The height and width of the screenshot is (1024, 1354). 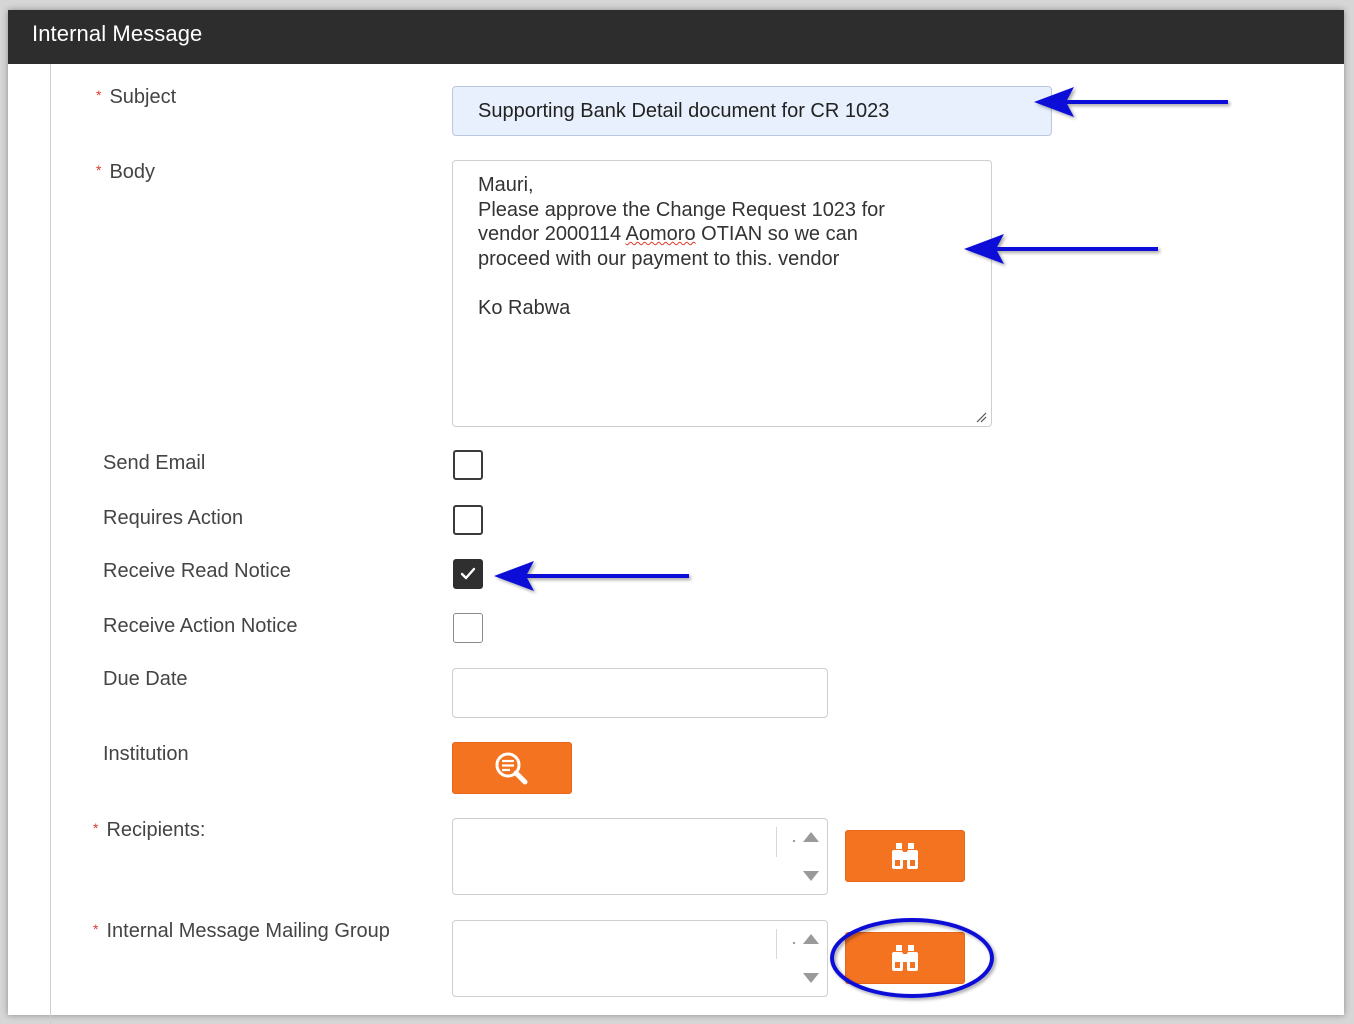 I want to click on mailing-group-lookup-button, so click(x=905, y=958).